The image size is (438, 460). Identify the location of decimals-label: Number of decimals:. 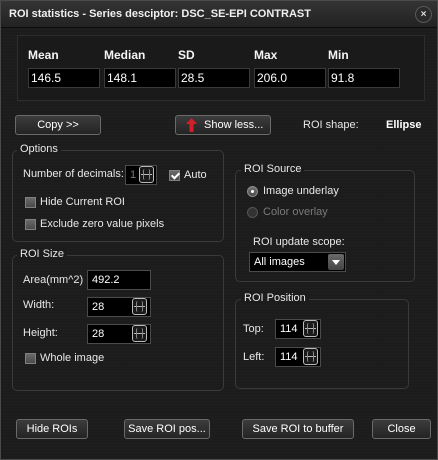
(73, 174).